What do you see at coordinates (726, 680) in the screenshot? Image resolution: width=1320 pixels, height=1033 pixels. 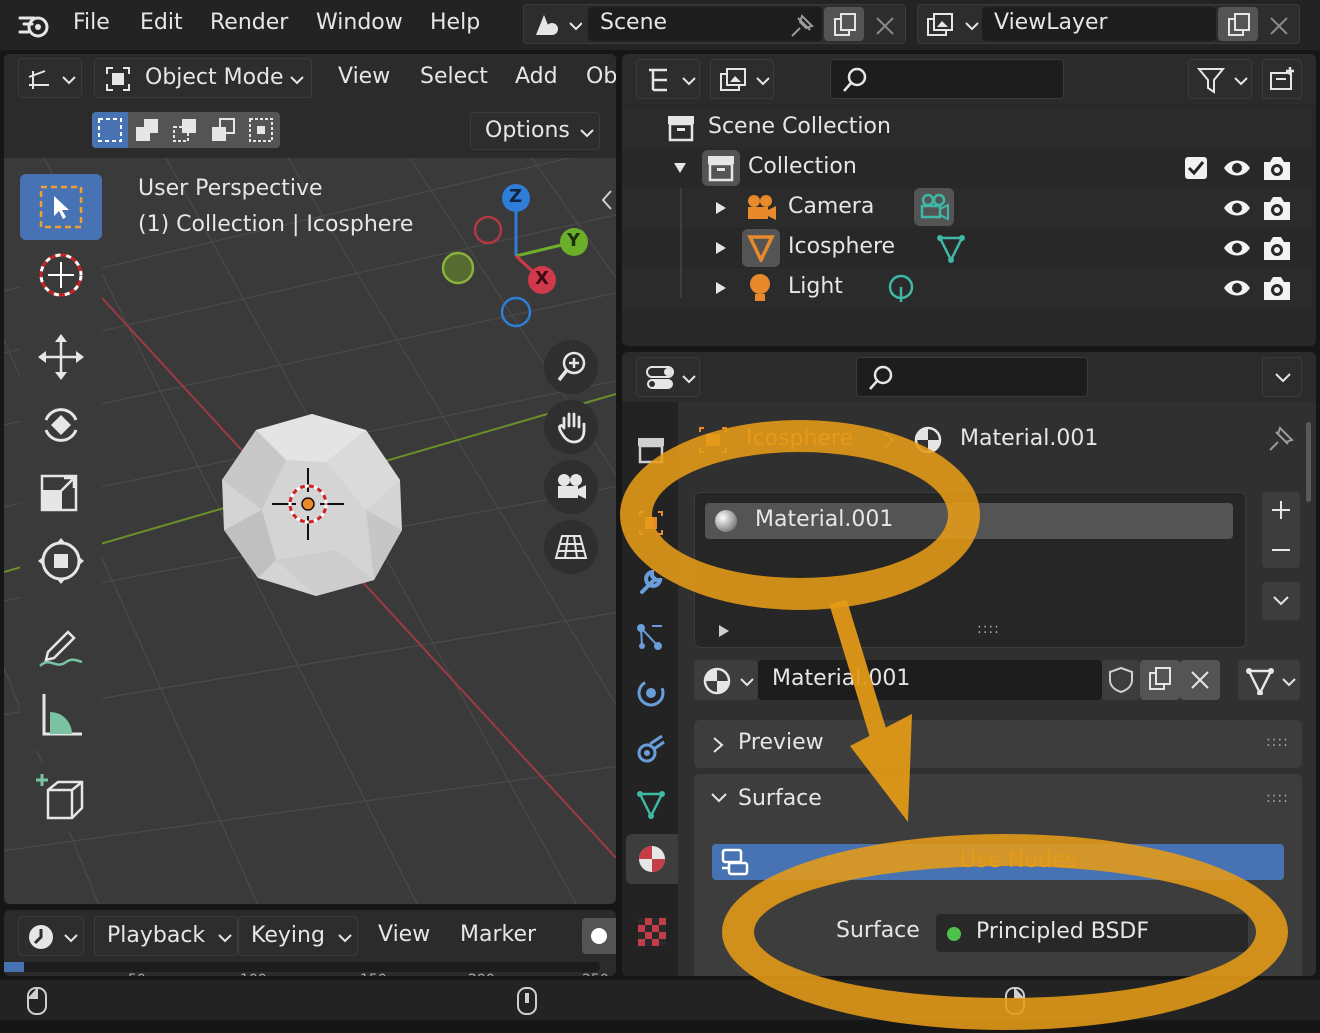 I see `browse-material-button` at bounding box center [726, 680].